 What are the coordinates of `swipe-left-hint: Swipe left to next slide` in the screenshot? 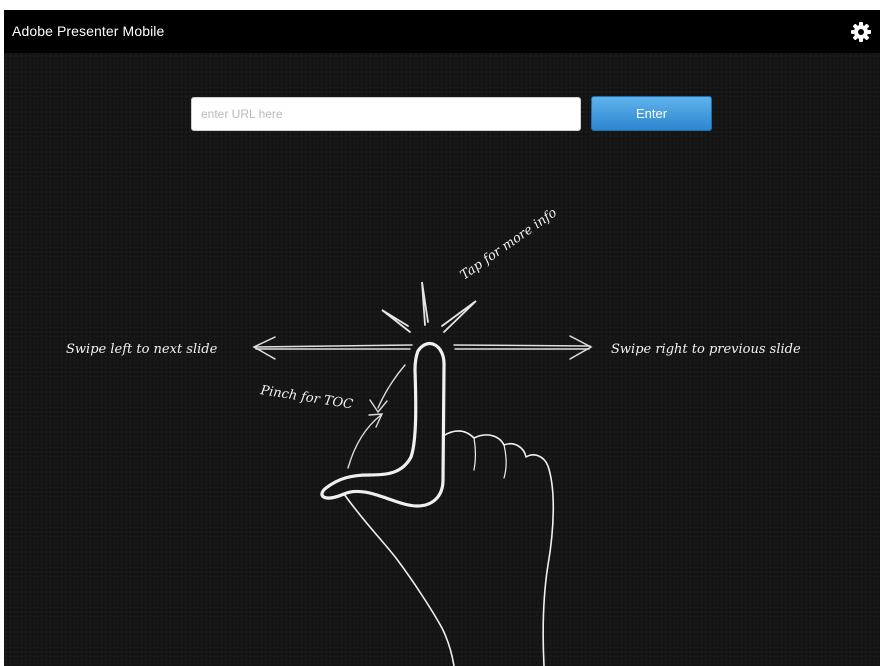 It's located at (142, 349).